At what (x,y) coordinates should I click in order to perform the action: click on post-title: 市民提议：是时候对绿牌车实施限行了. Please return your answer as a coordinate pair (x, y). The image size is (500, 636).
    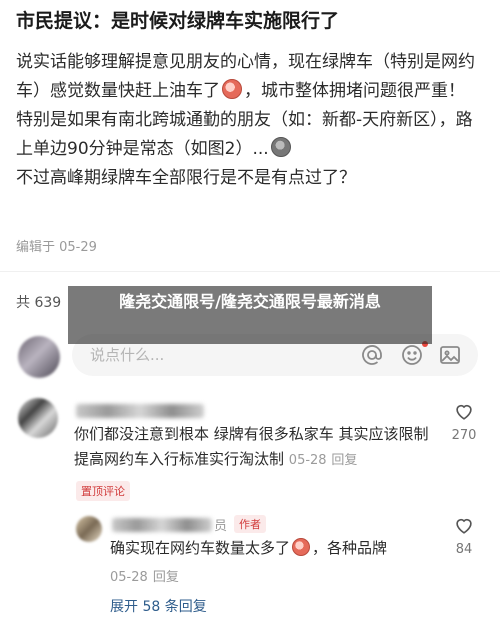
    Looking at the image, I should click on (178, 21).